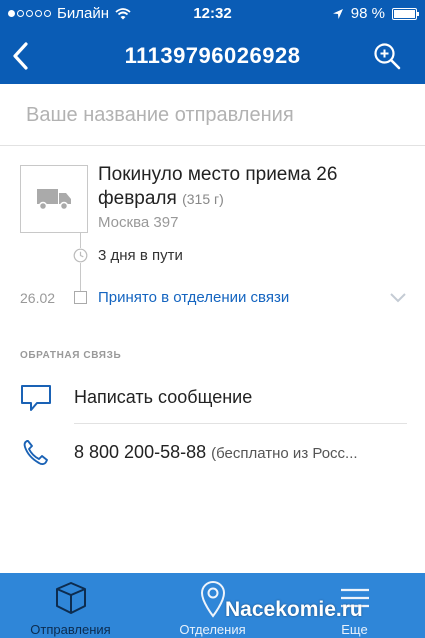 This screenshot has width=425, height=638. I want to click on event-accepted-link: Принято в отделении связи, so click(193, 297).